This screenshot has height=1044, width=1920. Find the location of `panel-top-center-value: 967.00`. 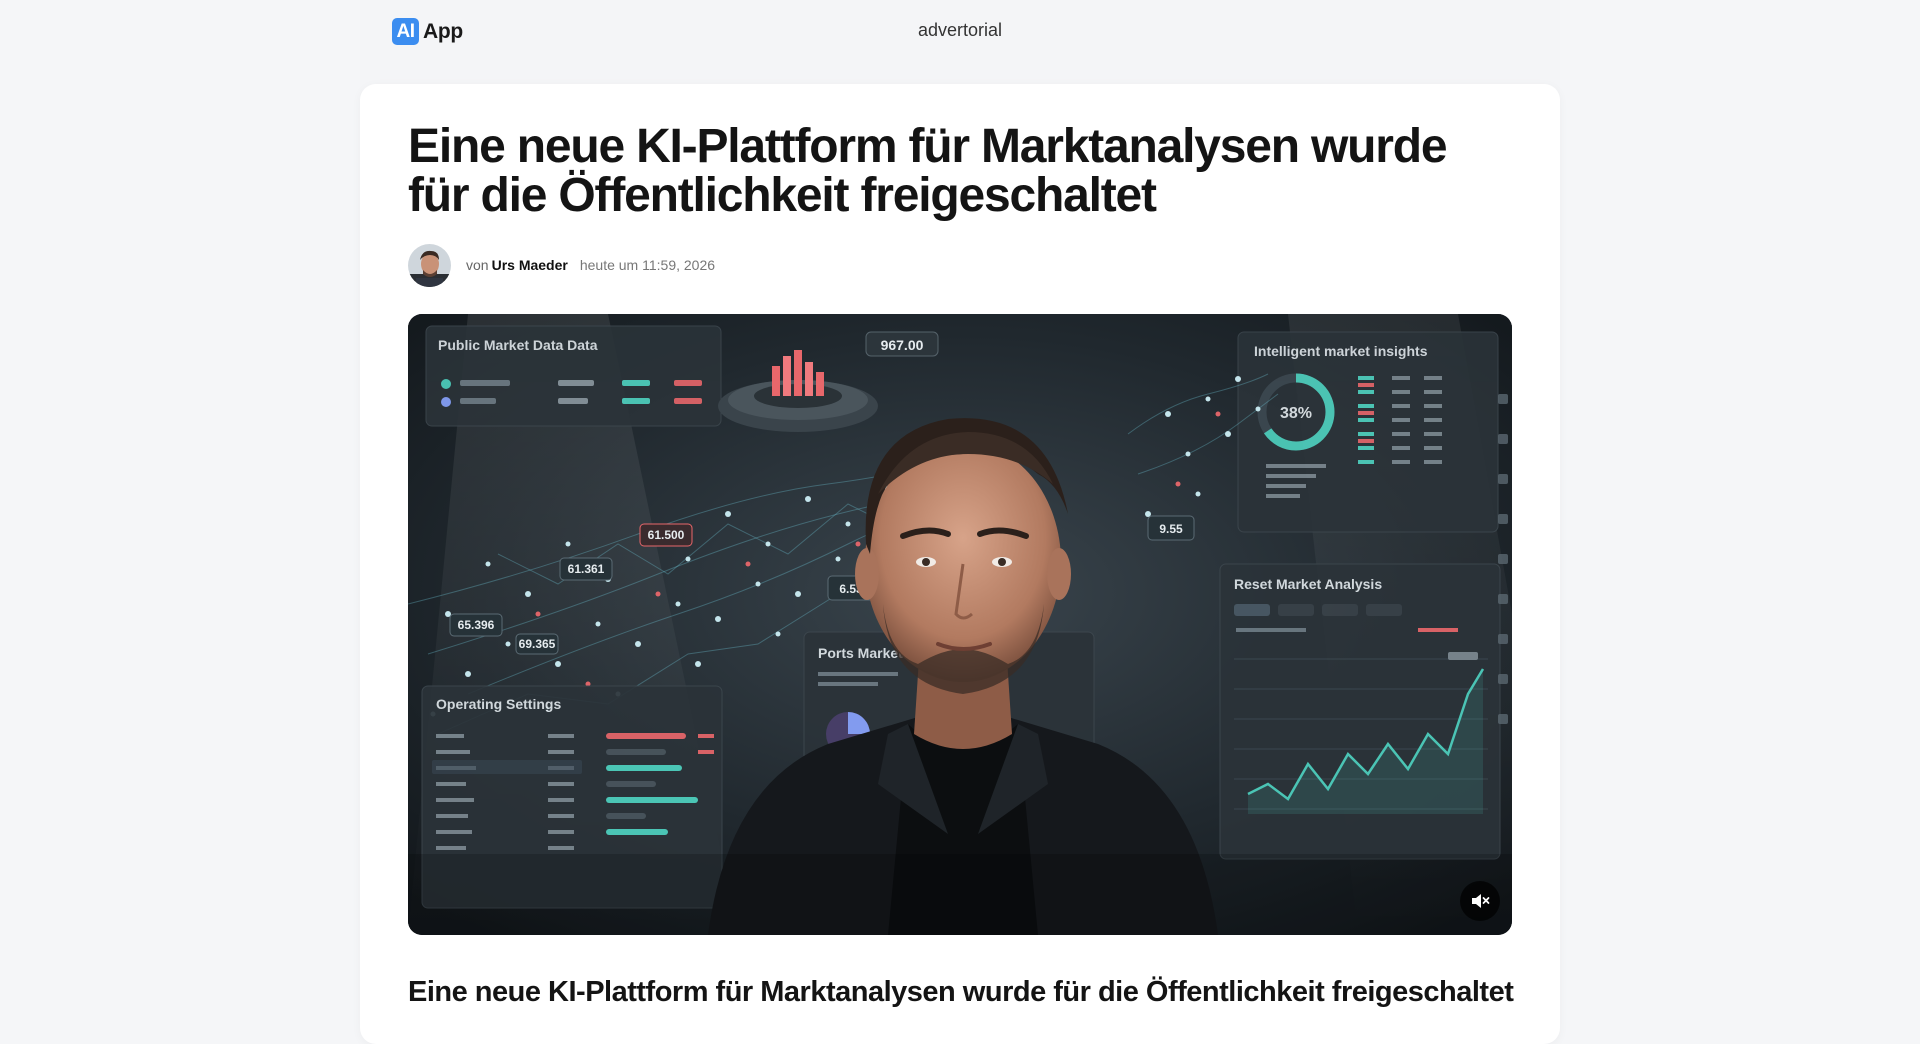

panel-top-center-value: 967.00 is located at coordinates (902, 345).